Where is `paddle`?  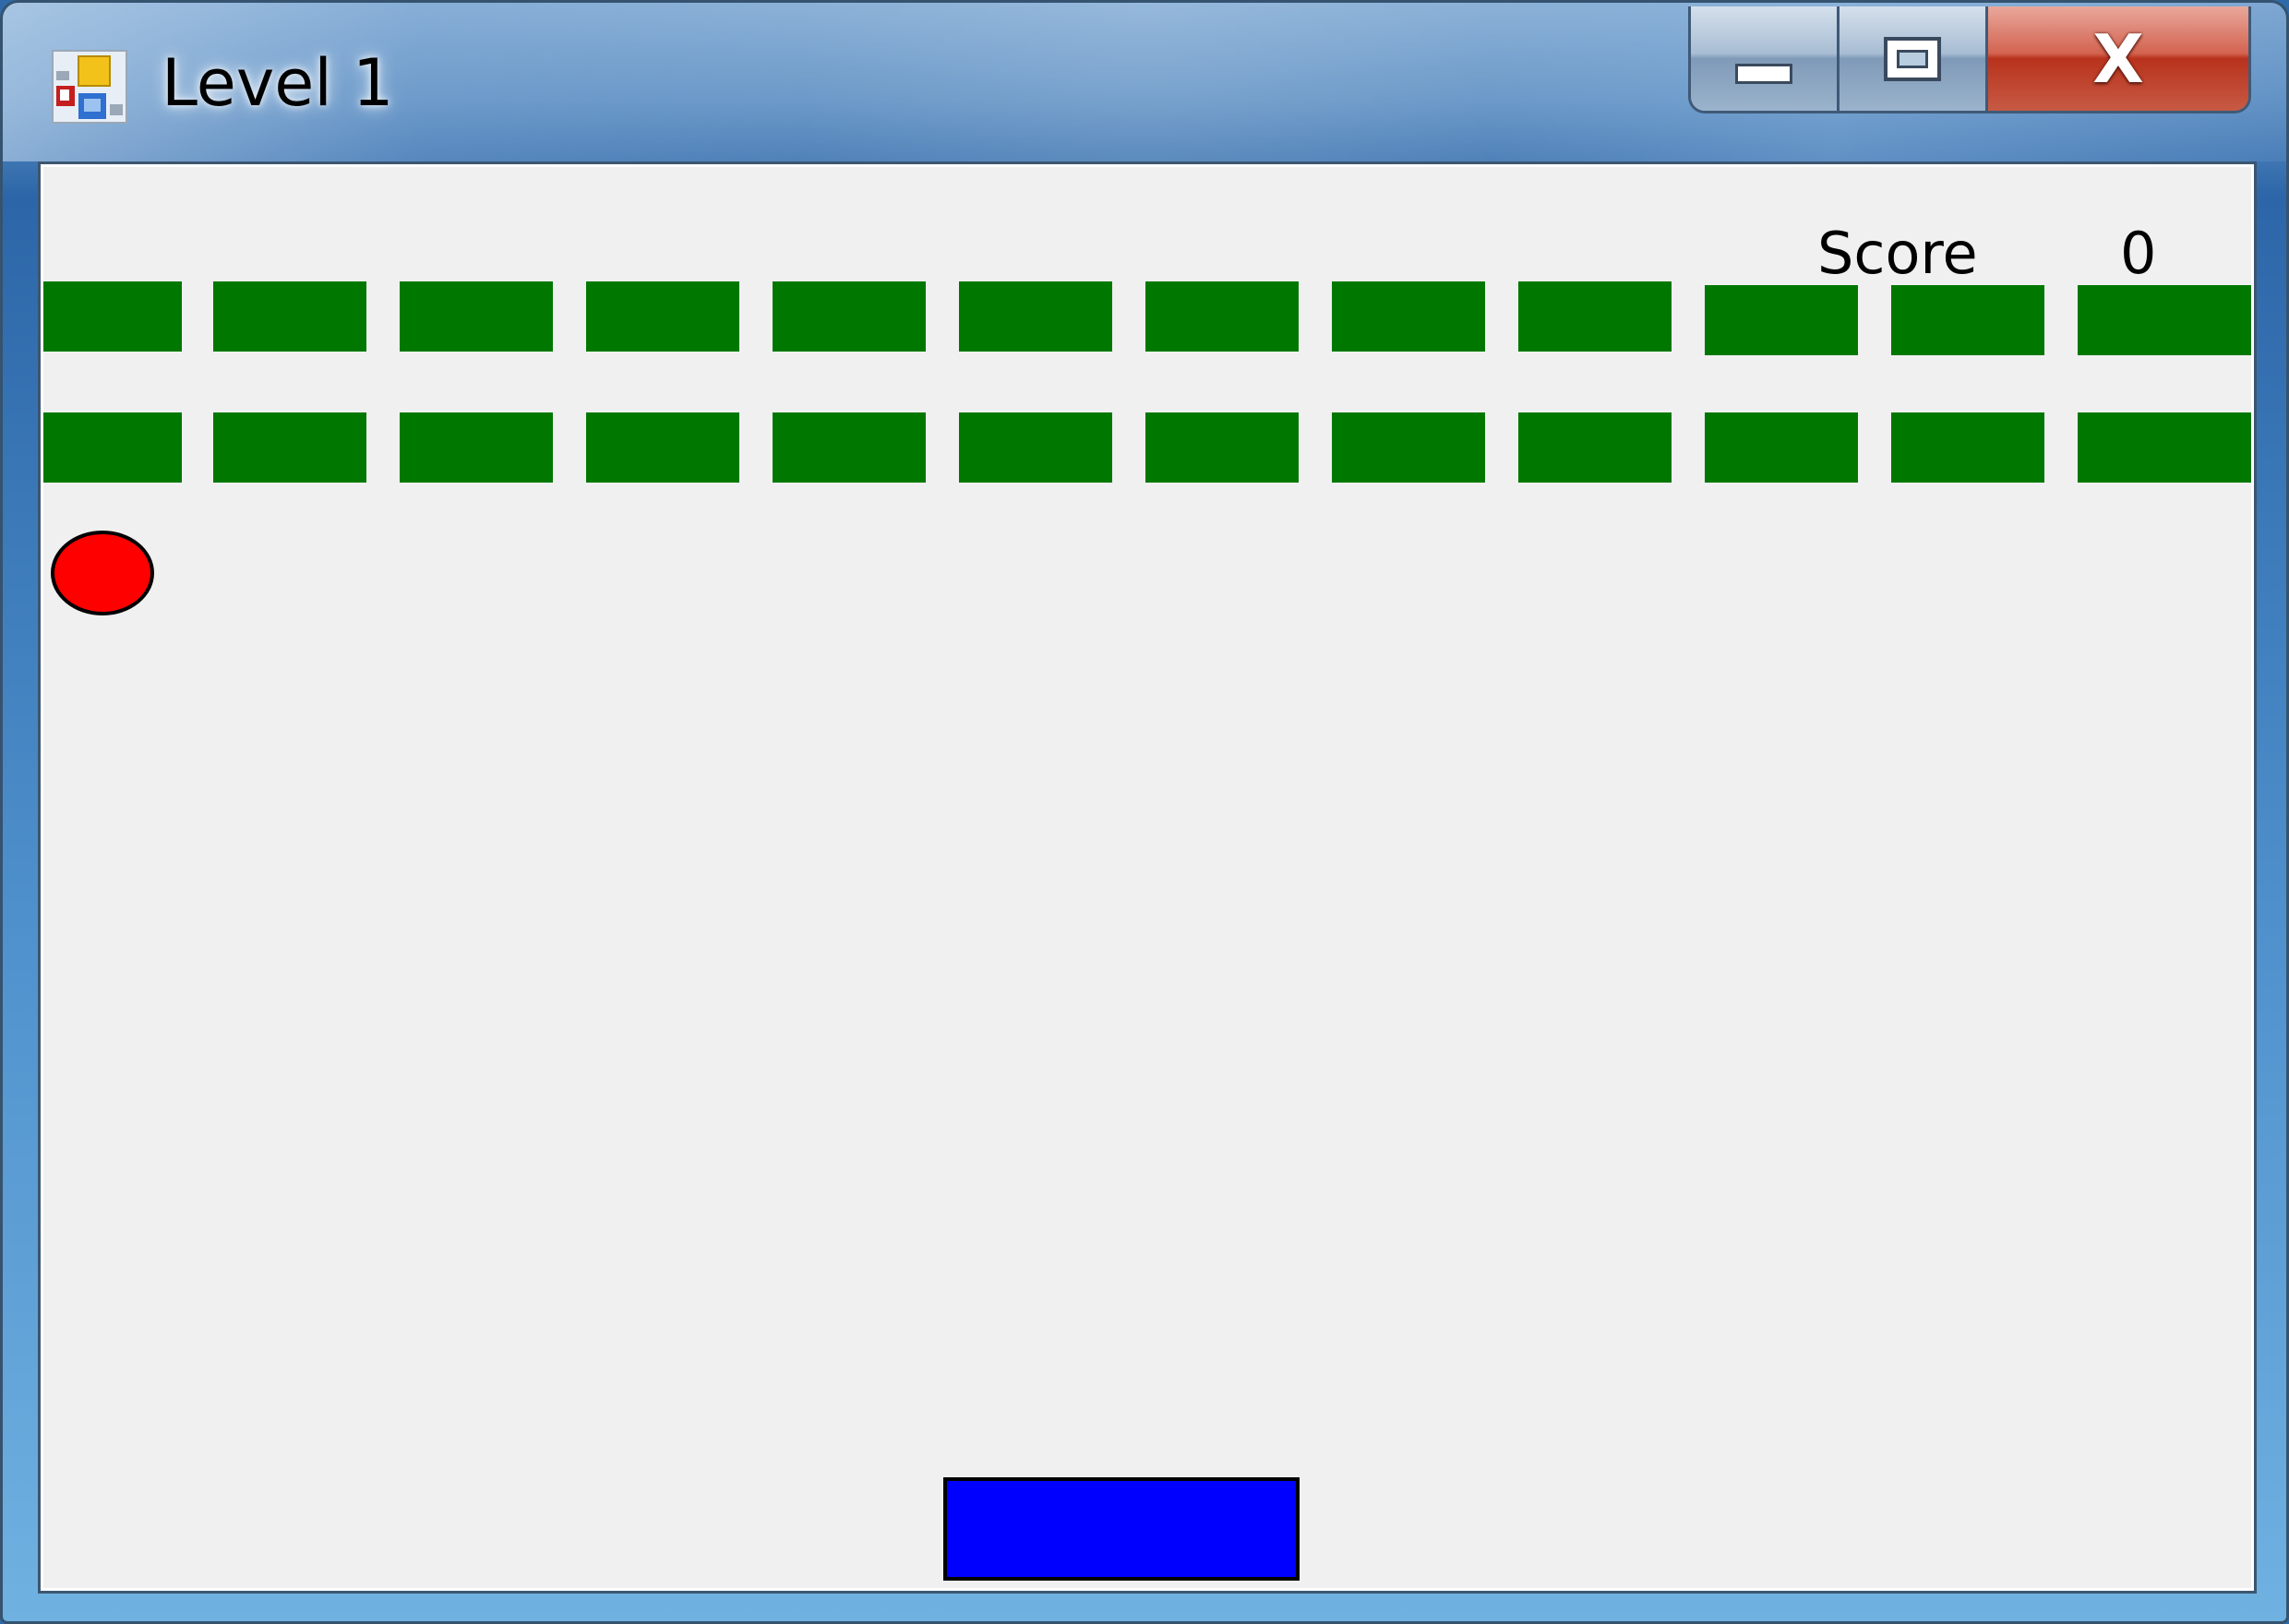 paddle is located at coordinates (1121, 1529).